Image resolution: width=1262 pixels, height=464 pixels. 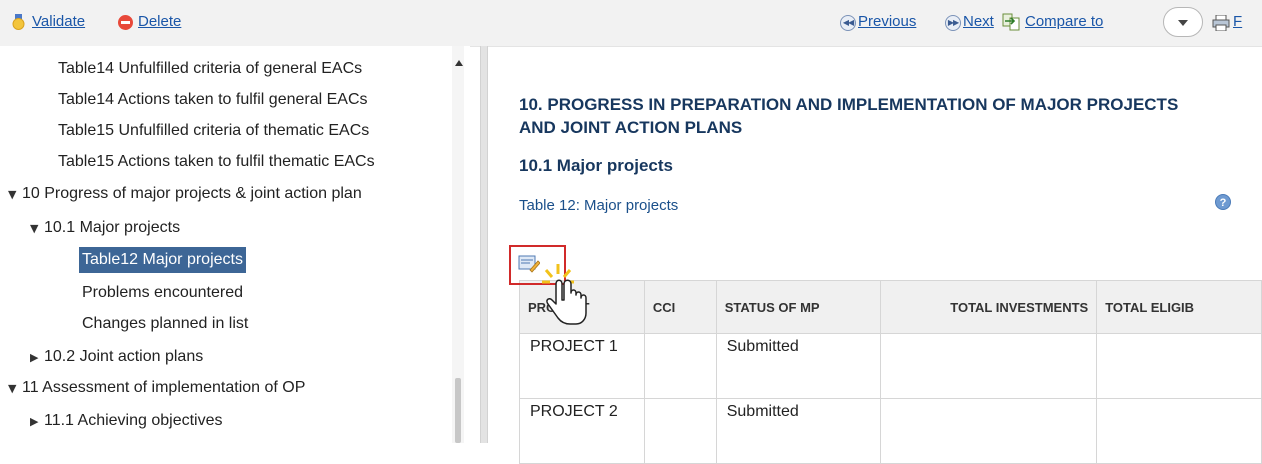 What do you see at coordinates (58, 21) in the screenshot?
I see `validate-link: Validate` at bounding box center [58, 21].